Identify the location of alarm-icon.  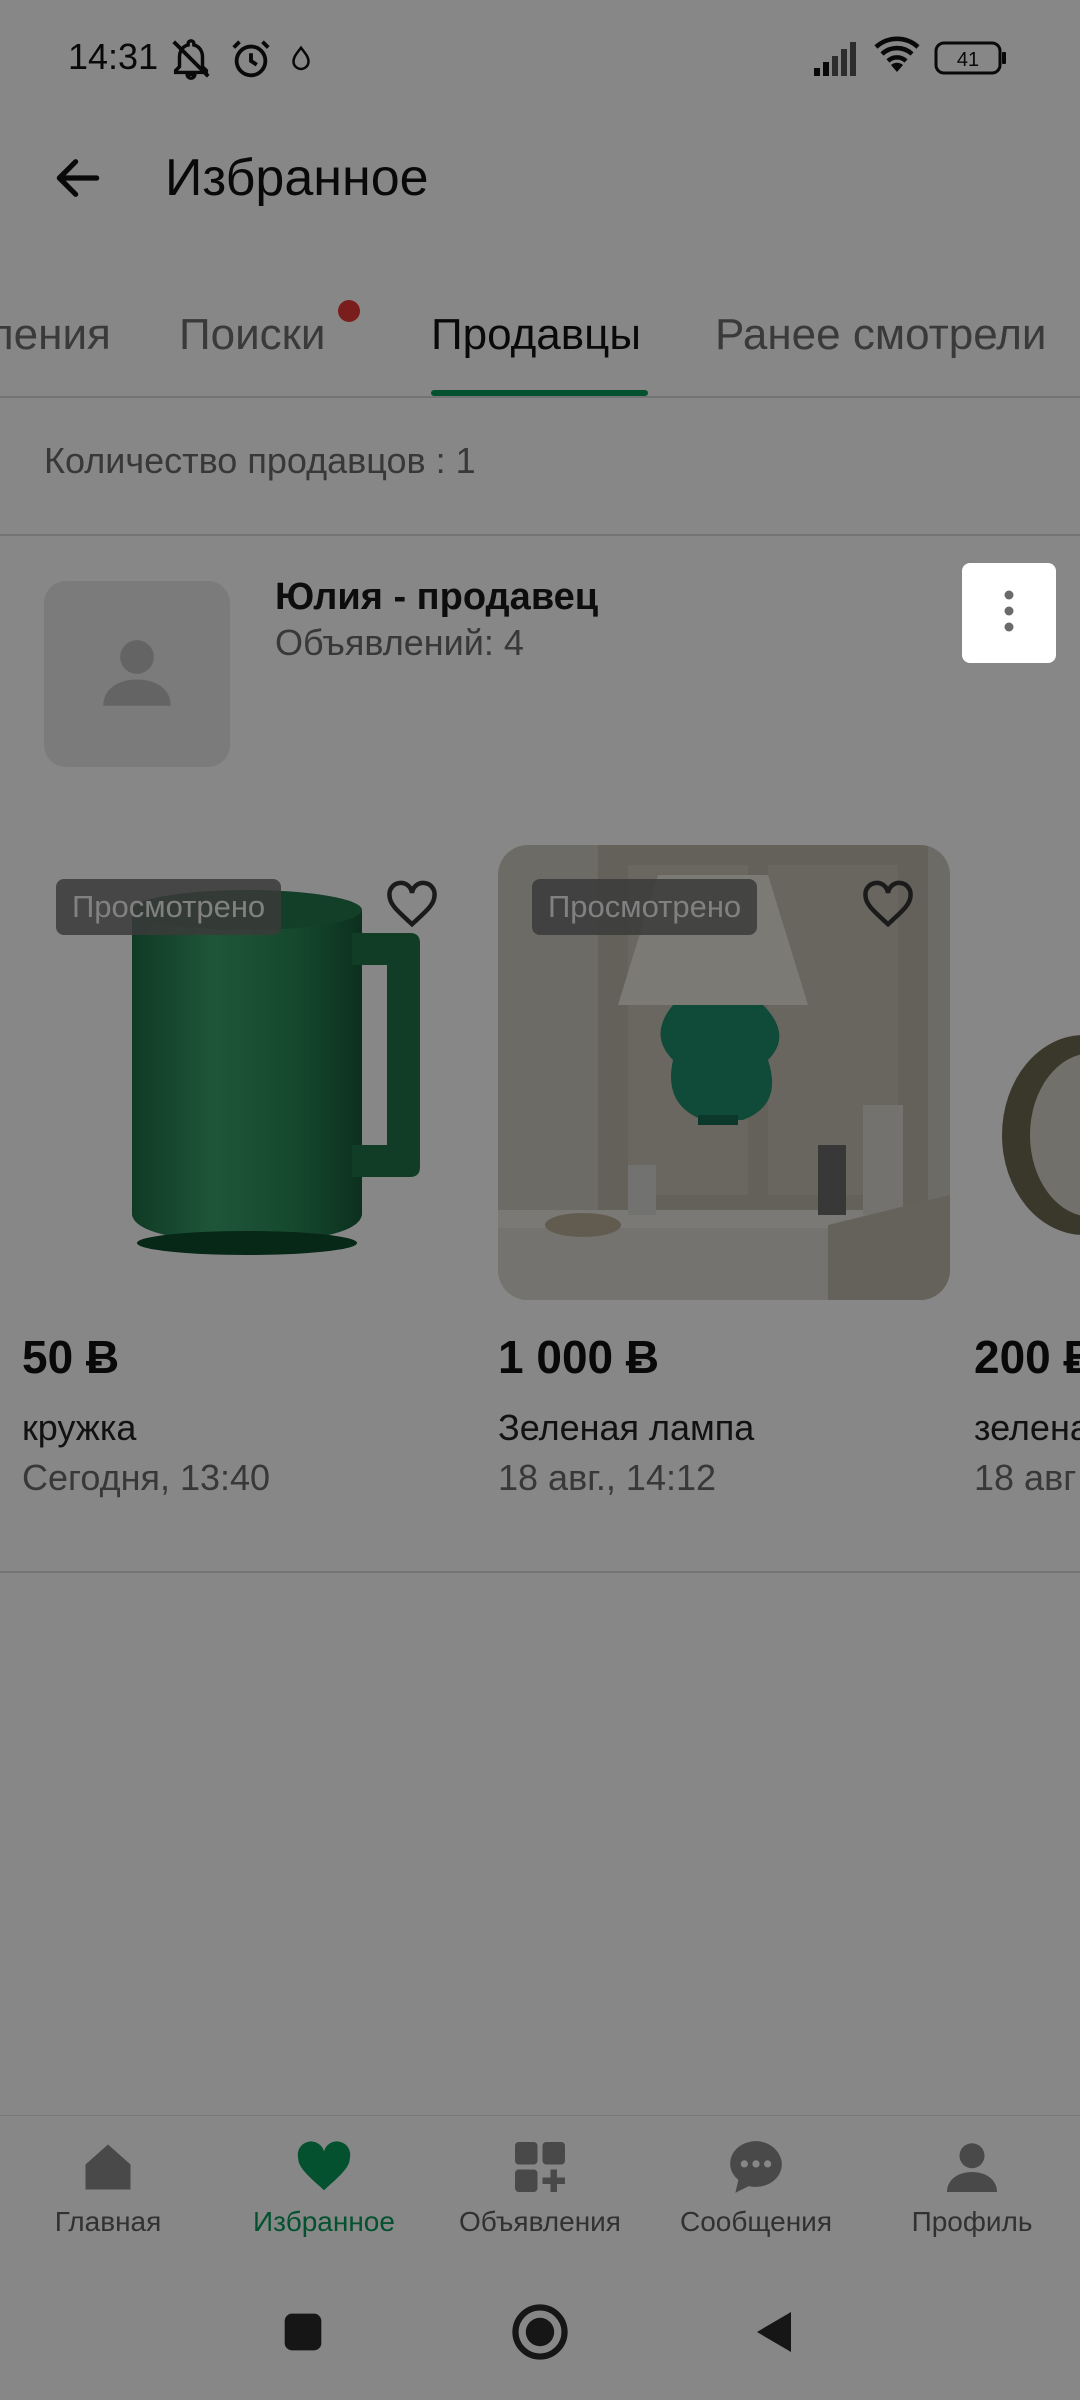
(251, 61).